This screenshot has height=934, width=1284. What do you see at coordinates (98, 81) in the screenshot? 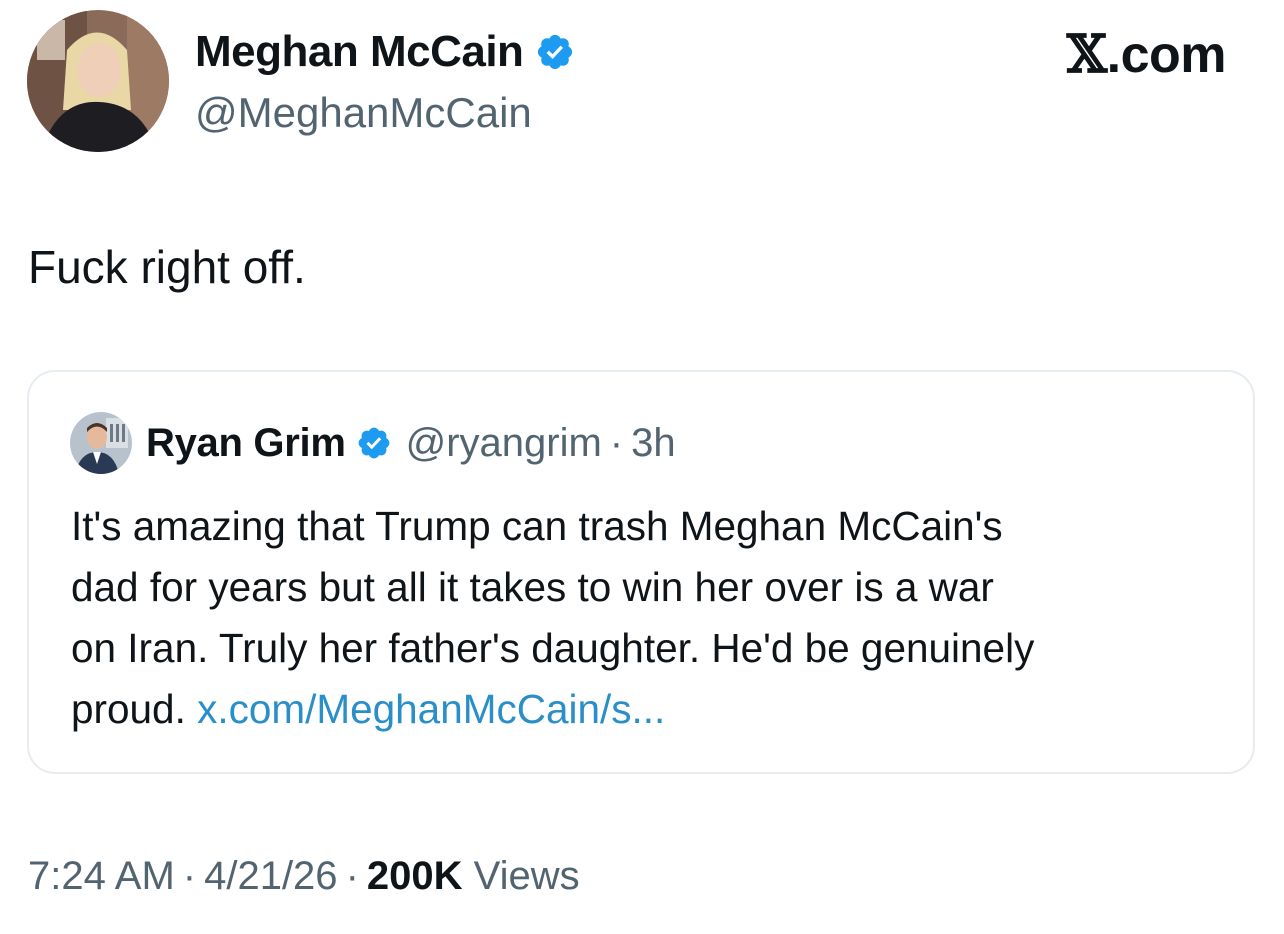
I see `author-avatar` at bounding box center [98, 81].